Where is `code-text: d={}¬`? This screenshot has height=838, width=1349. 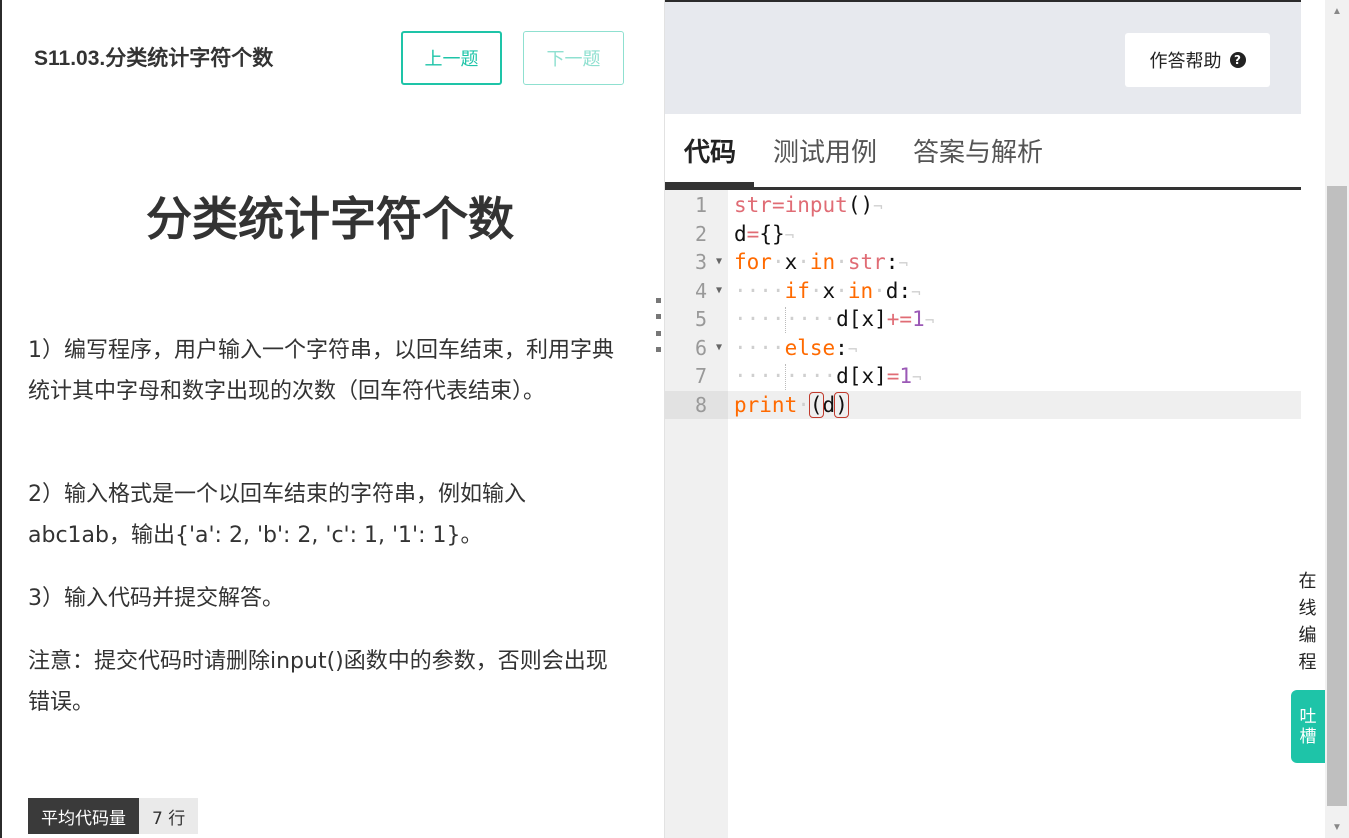
code-text: d={}¬ is located at coordinates (764, 234).